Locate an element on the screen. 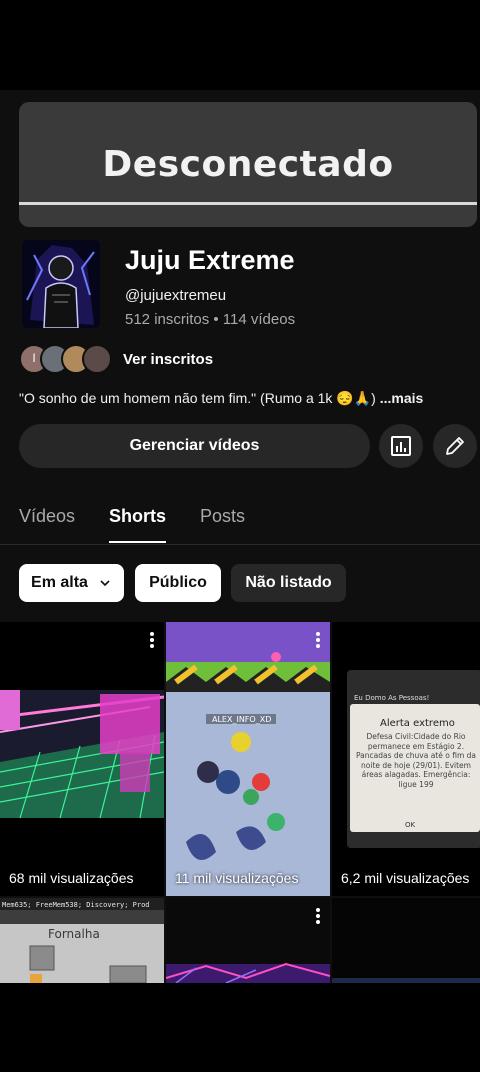 The width and height of the screenshot is (480, 1072). channel-avatar is located at coordinates (61, 284).